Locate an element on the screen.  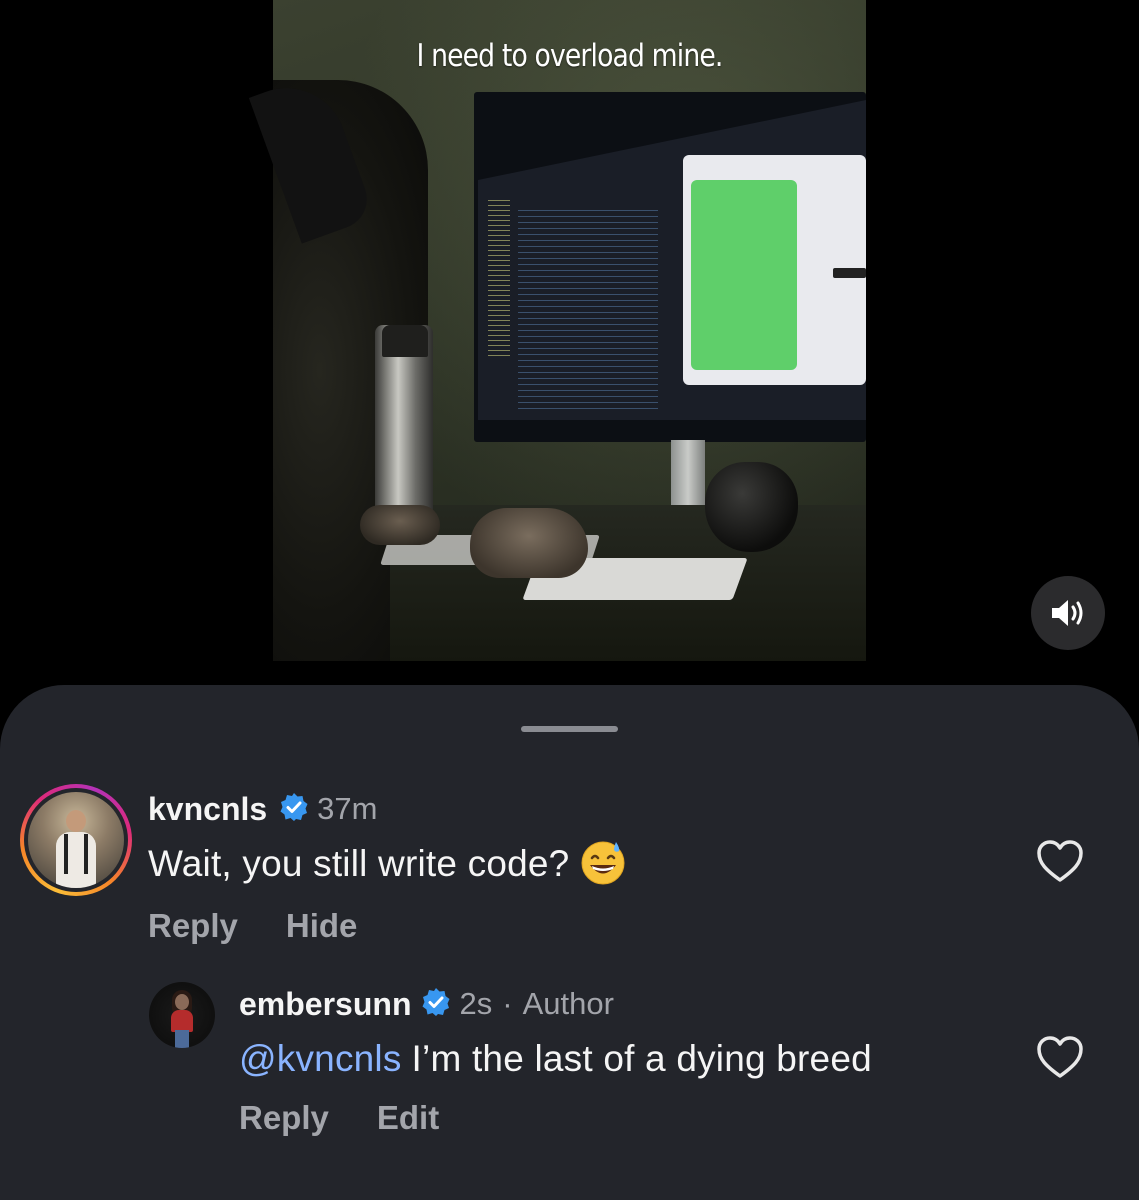
comment-header: kvncnls 37m is located at coordinates (262, 809).